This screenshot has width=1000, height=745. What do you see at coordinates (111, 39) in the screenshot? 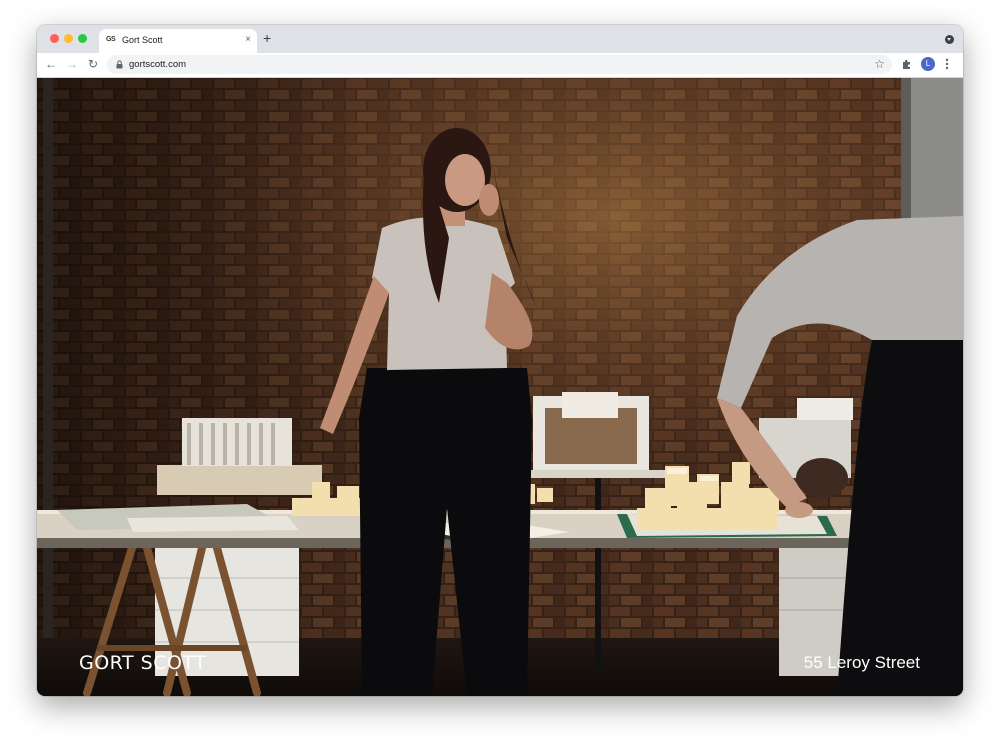
I see `favicon-icon: GS` at bounding box center [111, 39].